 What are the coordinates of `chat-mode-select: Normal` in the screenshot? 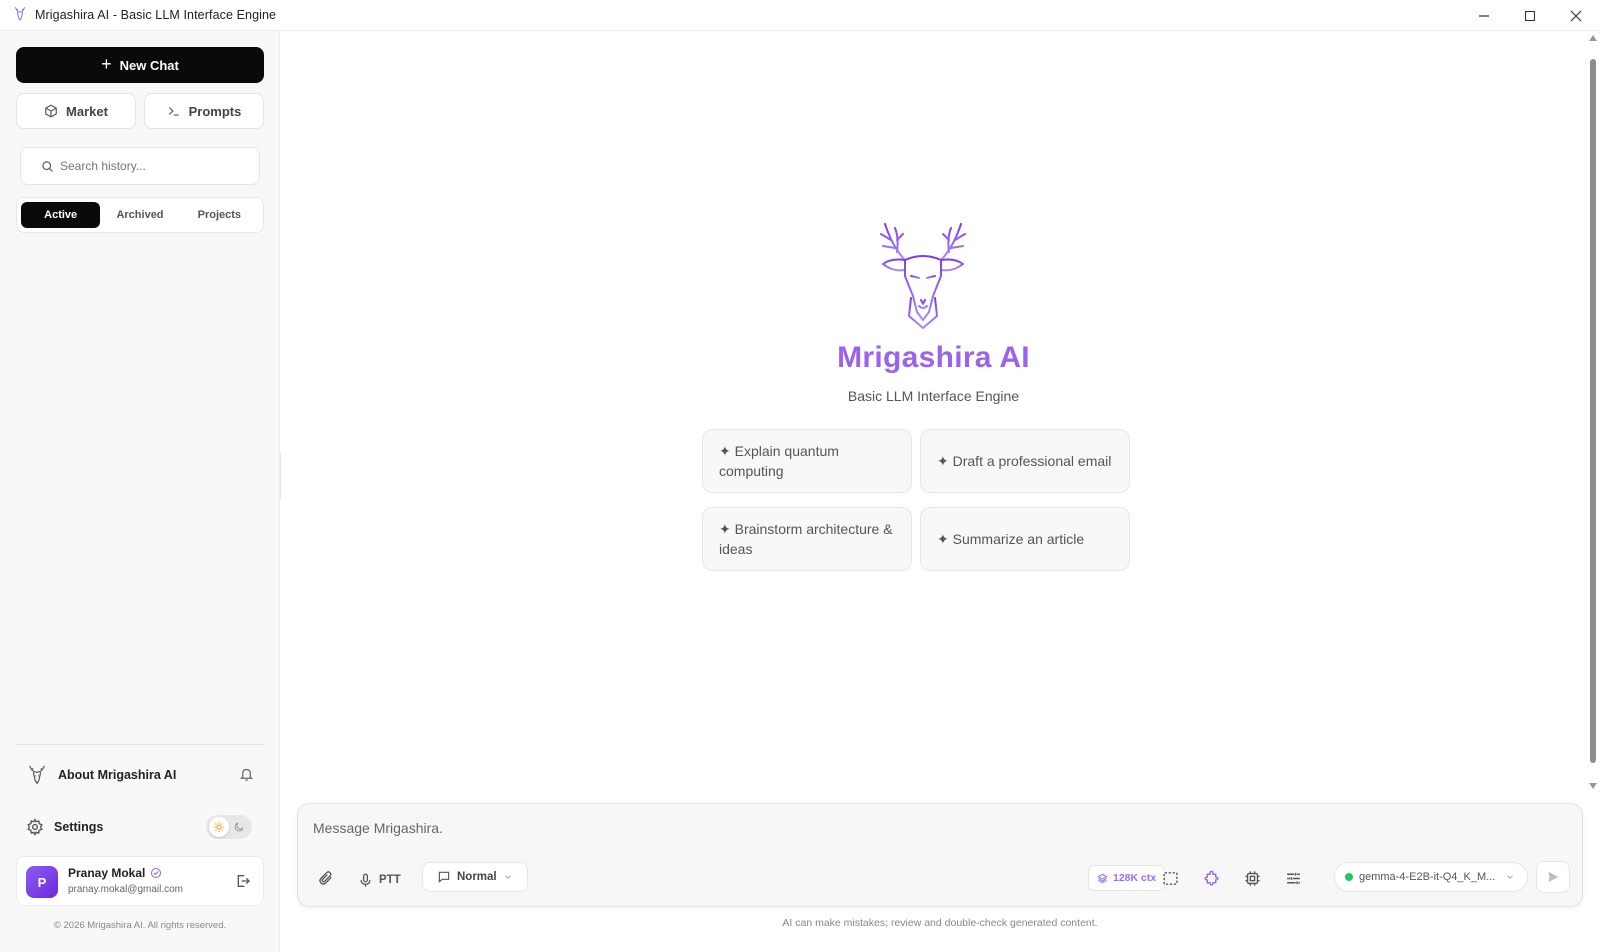 It's located at (475, 877).